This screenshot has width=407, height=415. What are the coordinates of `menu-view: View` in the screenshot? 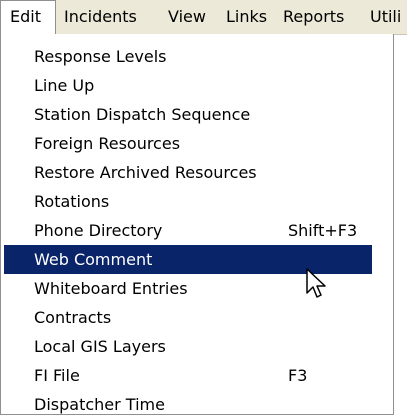 It's located at (187, 17).